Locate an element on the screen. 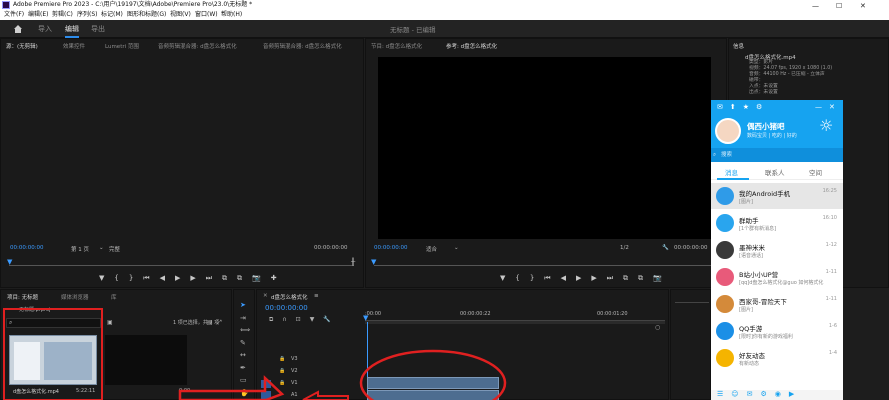  list-item: 好友动态 有新动态 1-4 is located at coordinates (777, 358).